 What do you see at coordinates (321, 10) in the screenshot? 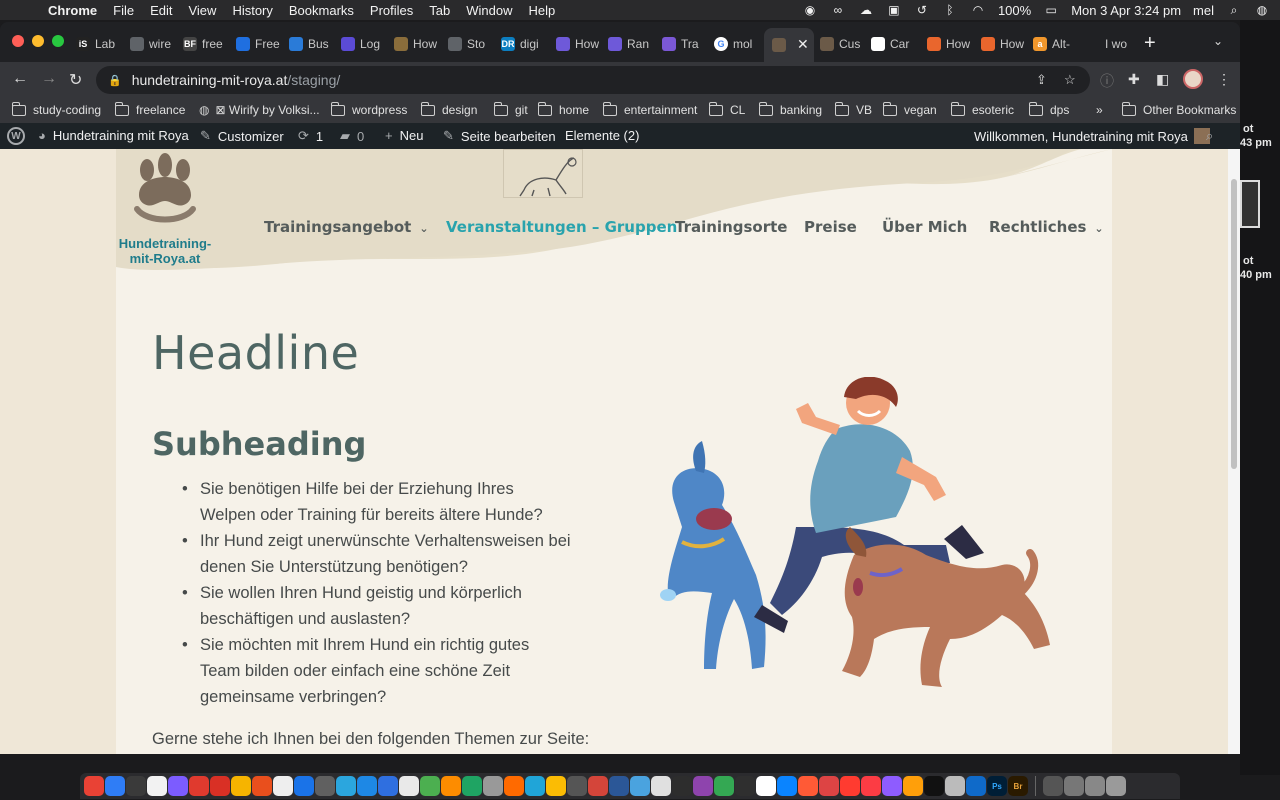
I see `menu-bookmarks: Bookmarks` at bounding box center [321, 10].